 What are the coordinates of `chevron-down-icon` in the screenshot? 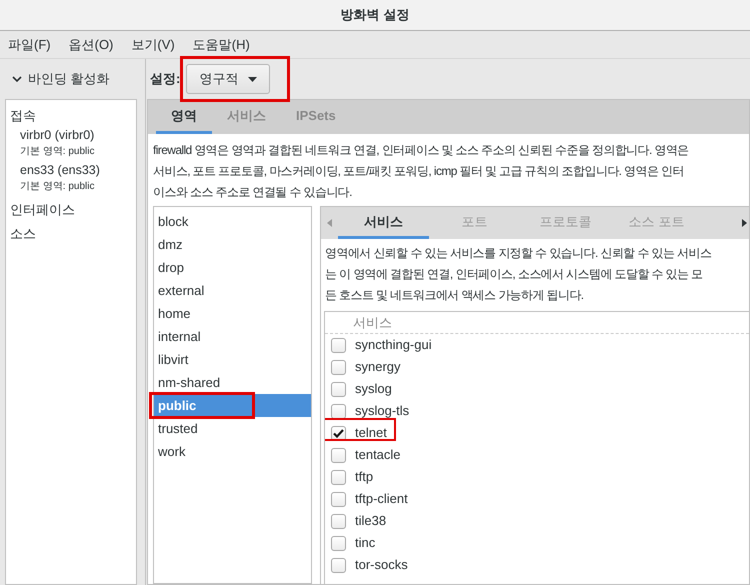 It's located at (17, 79).